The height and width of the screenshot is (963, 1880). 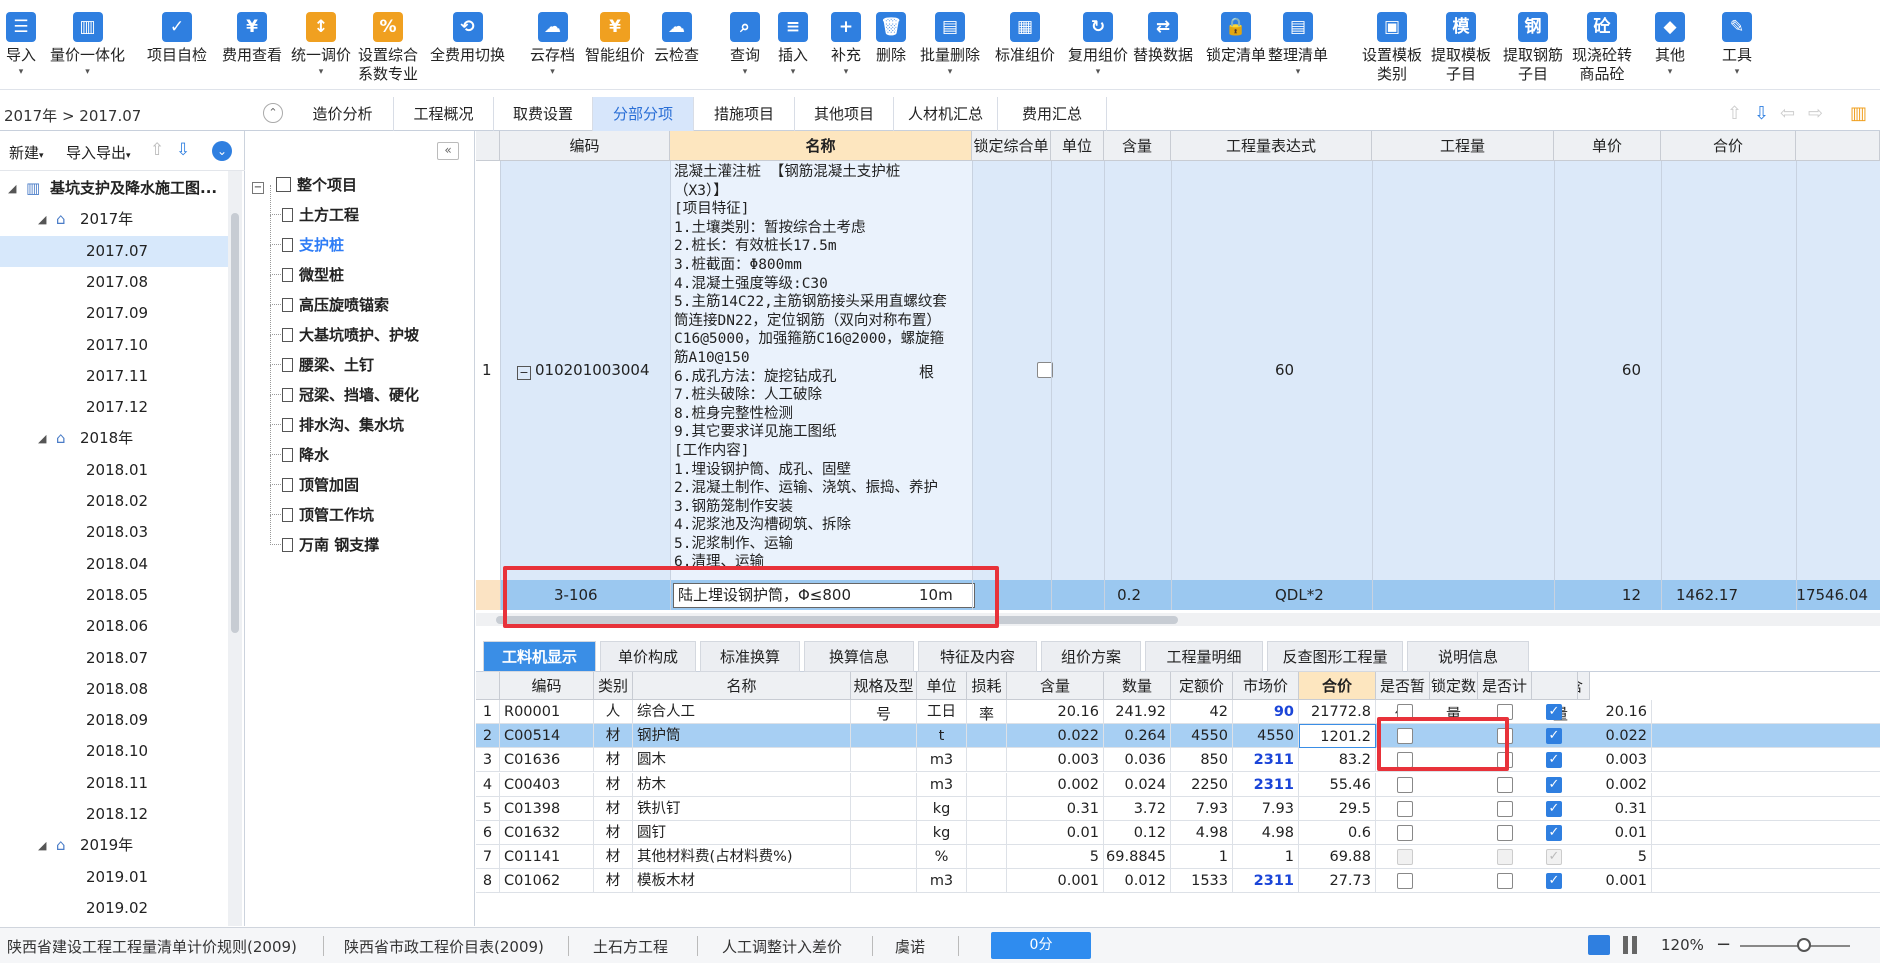 What do you see at coordinates (891, 38) in the screenshot?
I see `delete-button: 🗑 删除` at bounding box center [891, 38].